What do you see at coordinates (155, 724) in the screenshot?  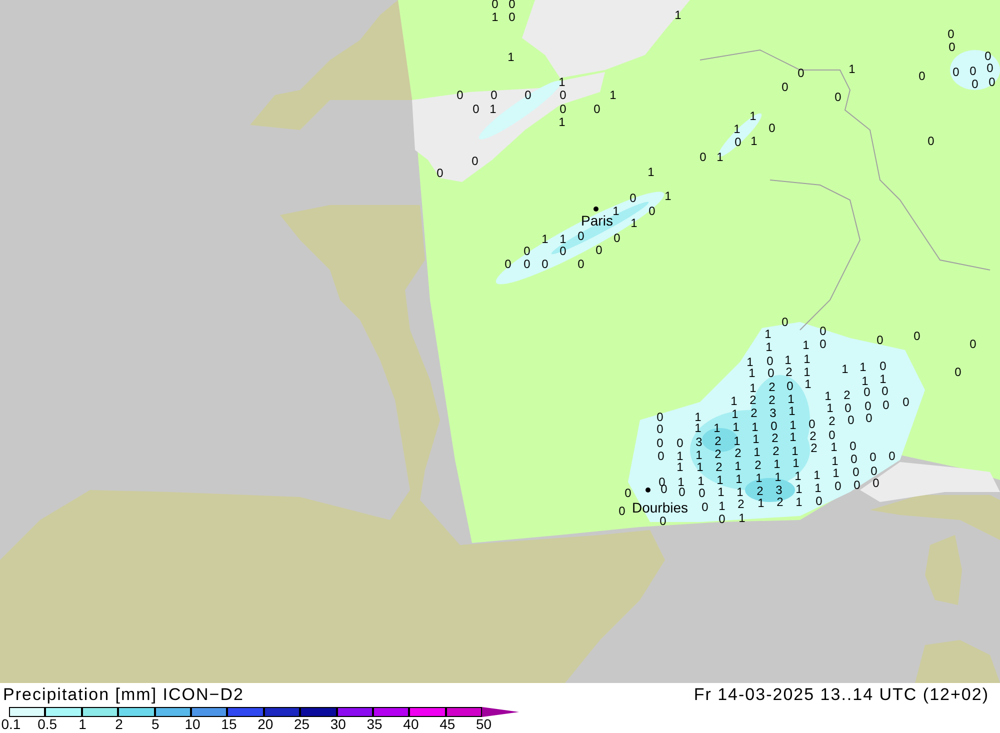 I see `scale-tick-label: 5` at bounding box center [155, 724].